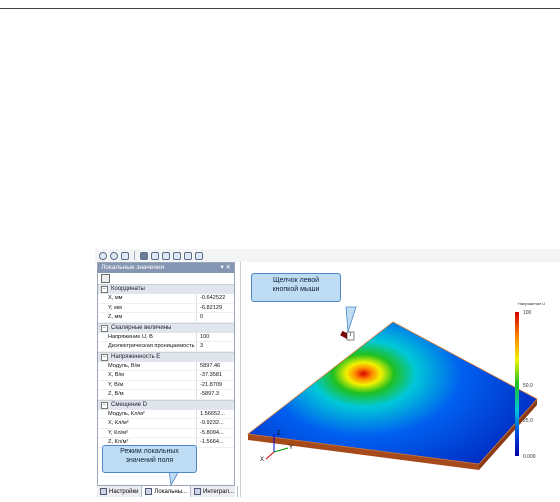 Image resolution: width=560 pixels, height=502 pixels. Describe the element at coordinates (149, 459) in the screenshot. I see `callout-local-mode: Режим локальных значений поля` at that location.